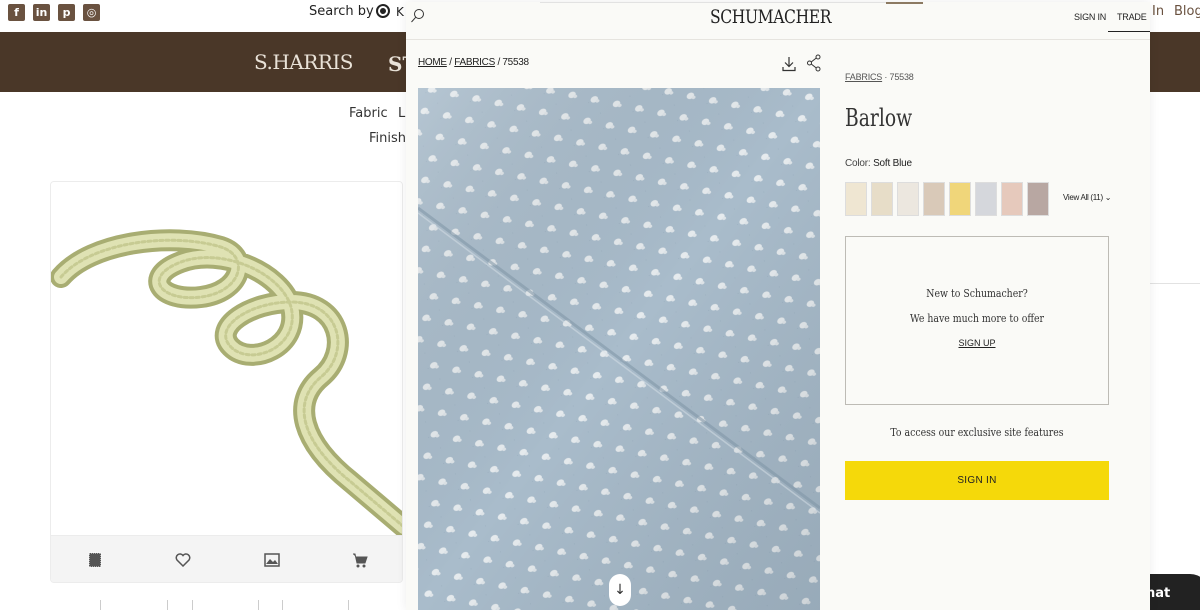 This screenshot has height=610, width=1200. Describe the element at coordinates (863, 77) in the screenshot. I see `category-link: FABRICS` at that location.